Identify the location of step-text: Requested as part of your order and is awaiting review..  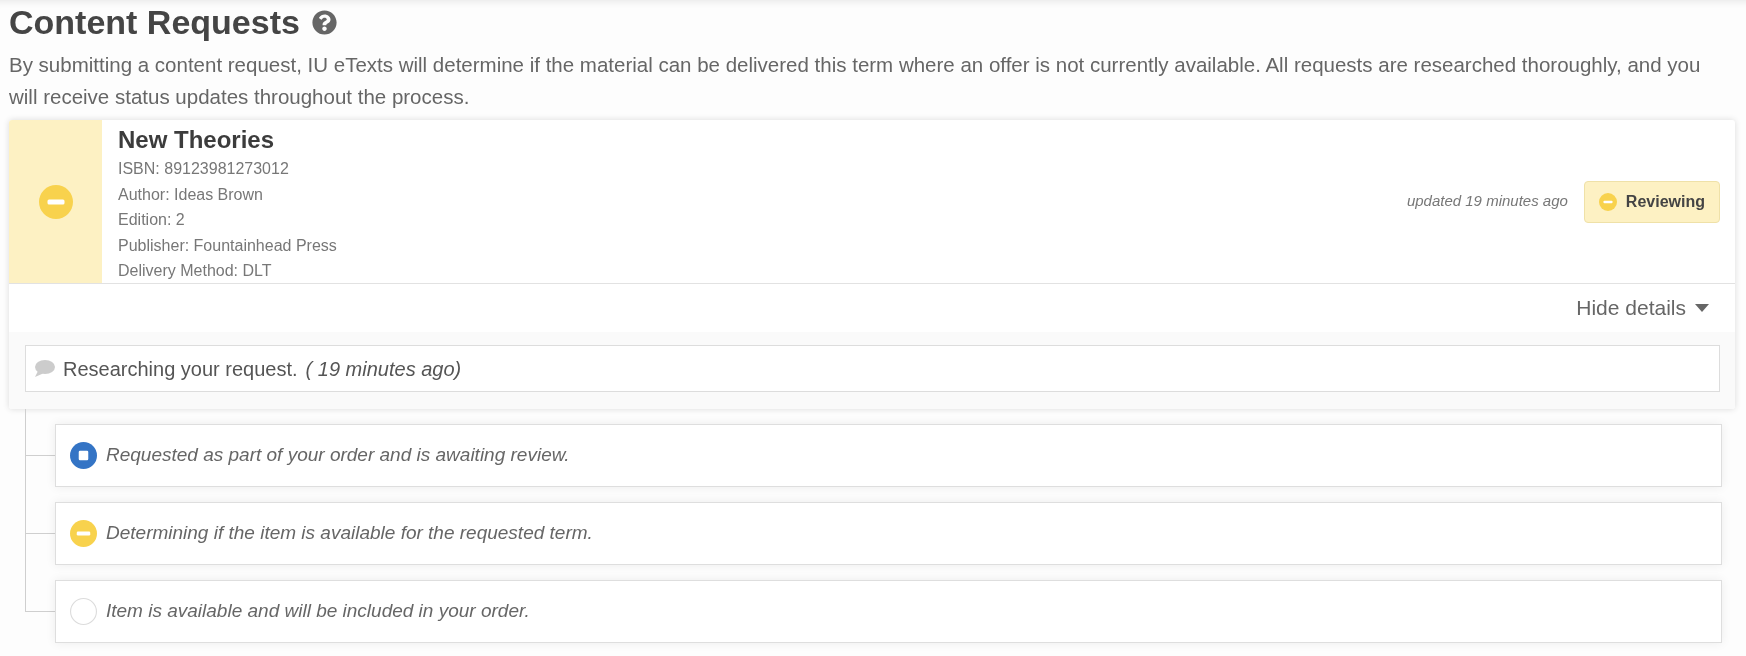
(338, 455).